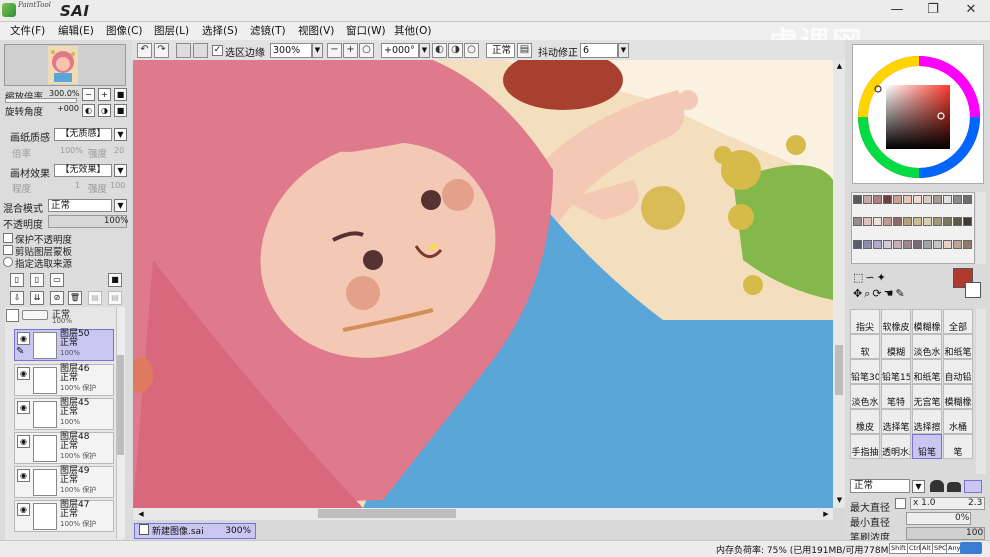 This screenshot has height=557, width=990. I want to click on eyedropper-icon: ✎, so click(900, 293).